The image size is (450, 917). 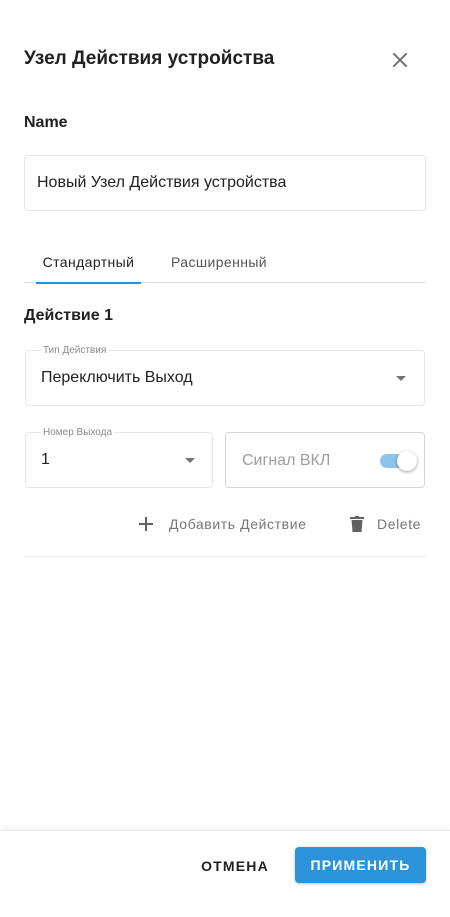 What do you see at coordinates (75, 350) in the screenshot?
I see `action-type-label: Тип Действия` at bounding box center [75, 350].